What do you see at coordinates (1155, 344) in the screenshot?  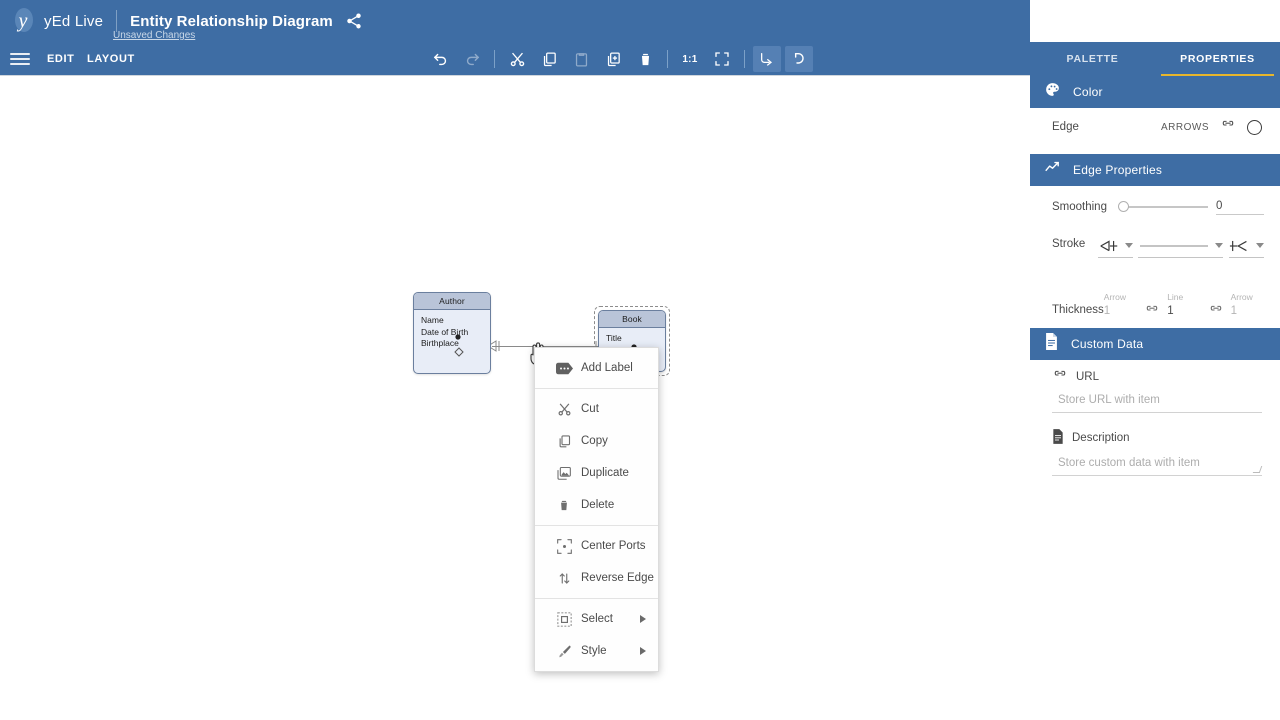 I see `section-header-custom-data: Custom Data` at bounding box center [1155, 344].